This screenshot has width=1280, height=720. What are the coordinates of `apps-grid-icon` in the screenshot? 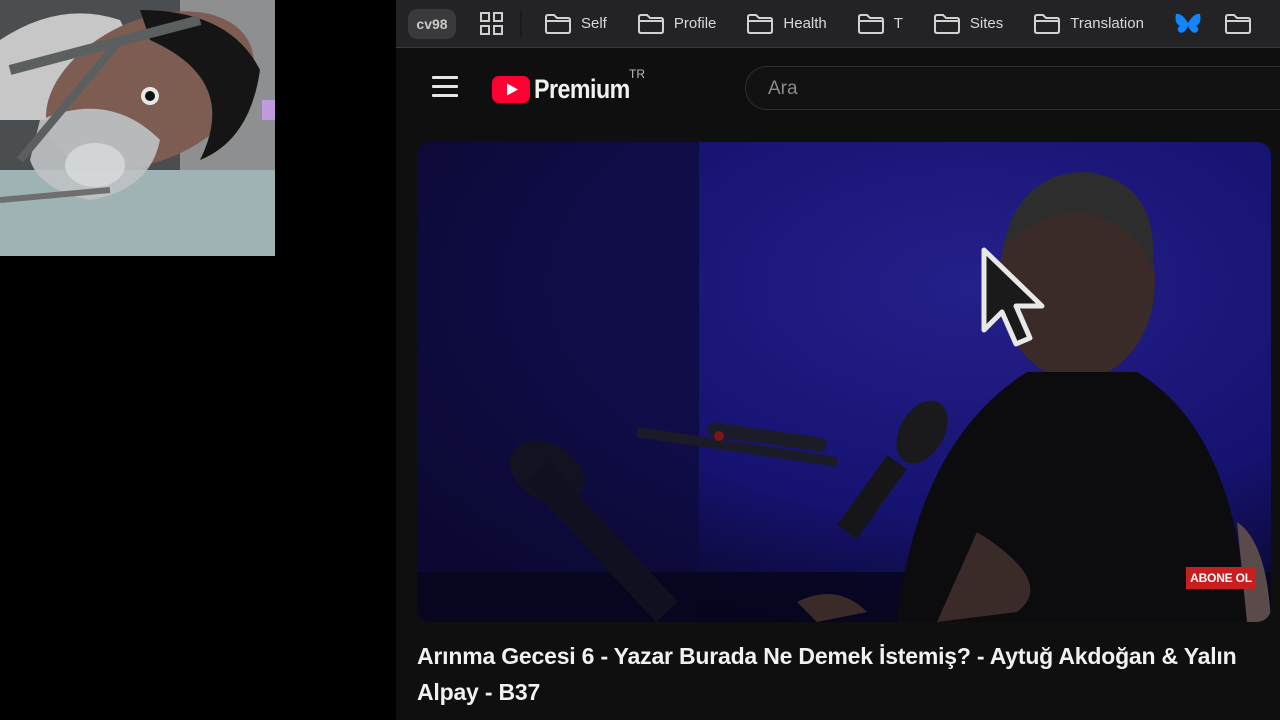 It's located at (492, 24).